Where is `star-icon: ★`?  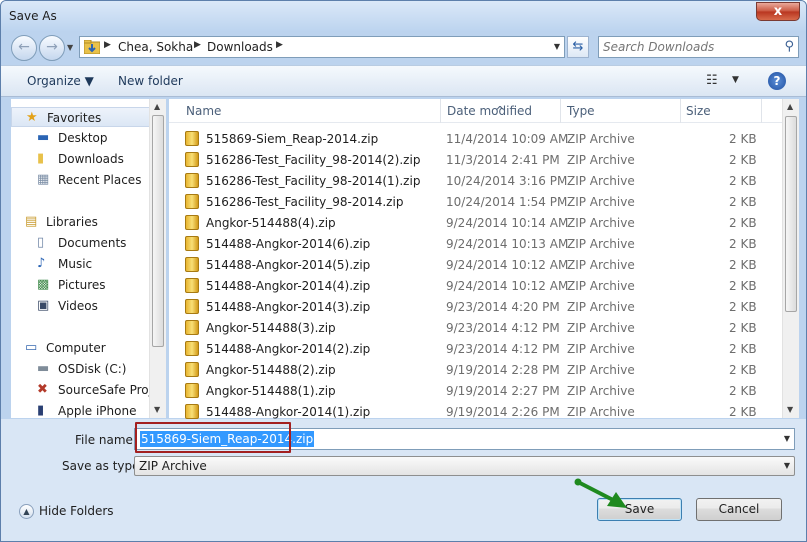
star-icon: ★ is located at coordinates (32, 117).